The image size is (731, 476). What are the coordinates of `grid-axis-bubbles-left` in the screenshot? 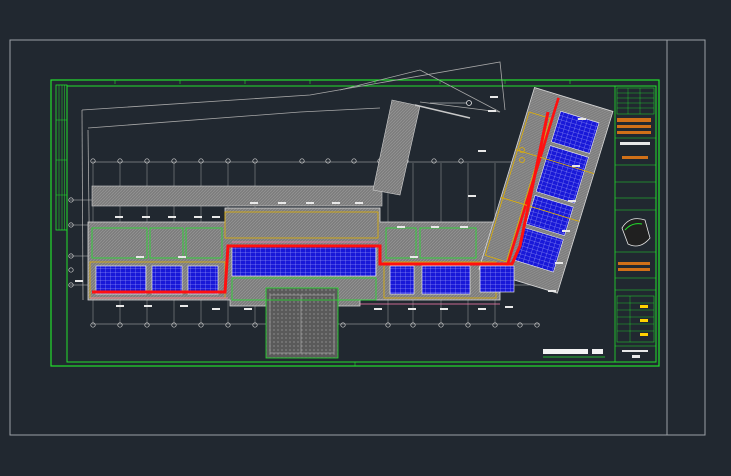 It's located at (71, 242).